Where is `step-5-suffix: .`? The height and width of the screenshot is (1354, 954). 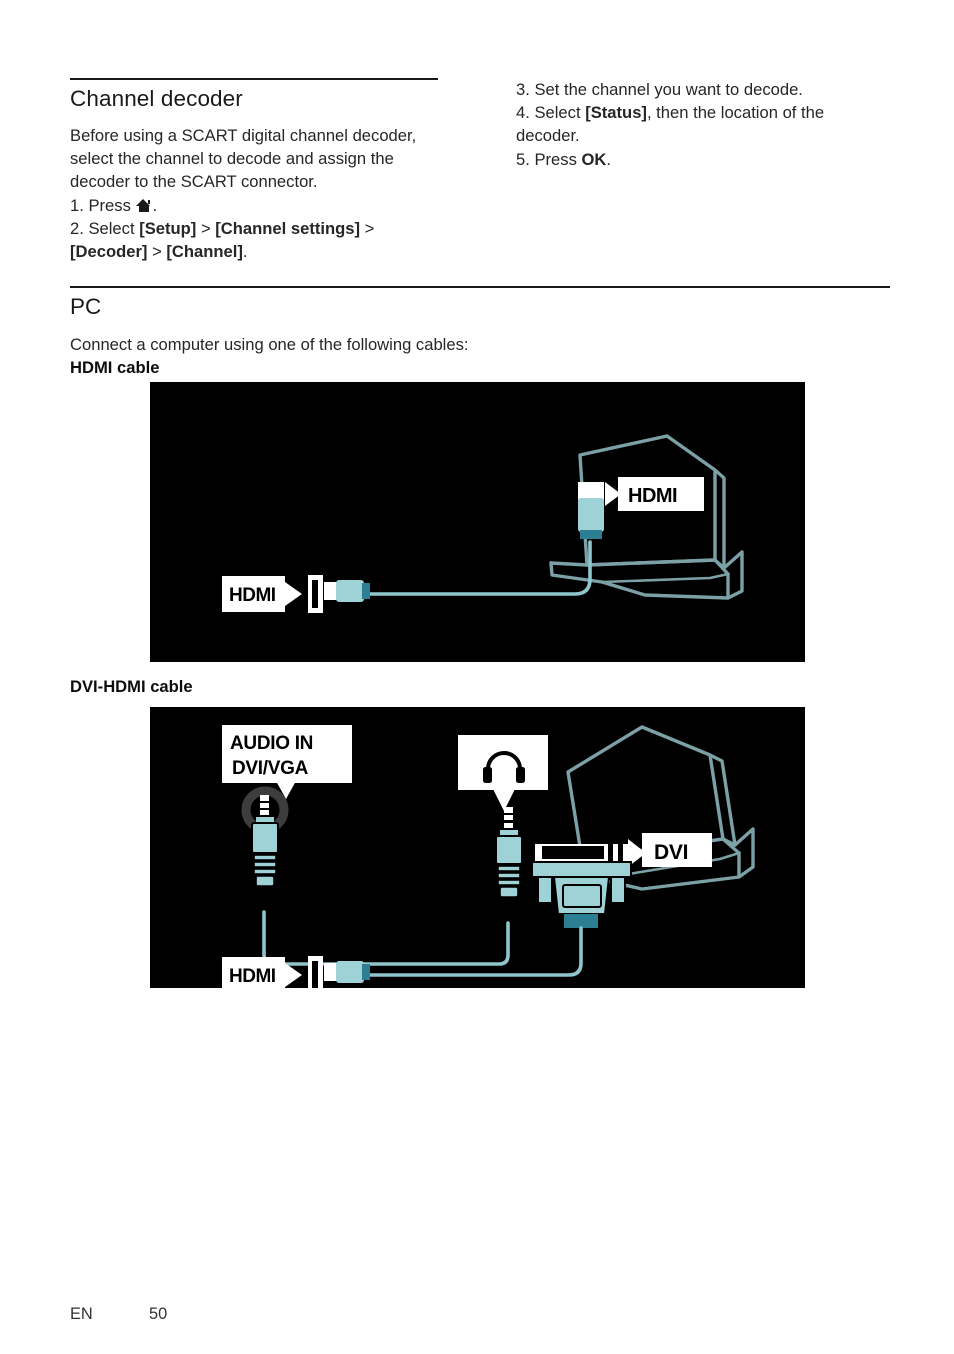
step-5-suffix: . is located at coordinates (608, 159).